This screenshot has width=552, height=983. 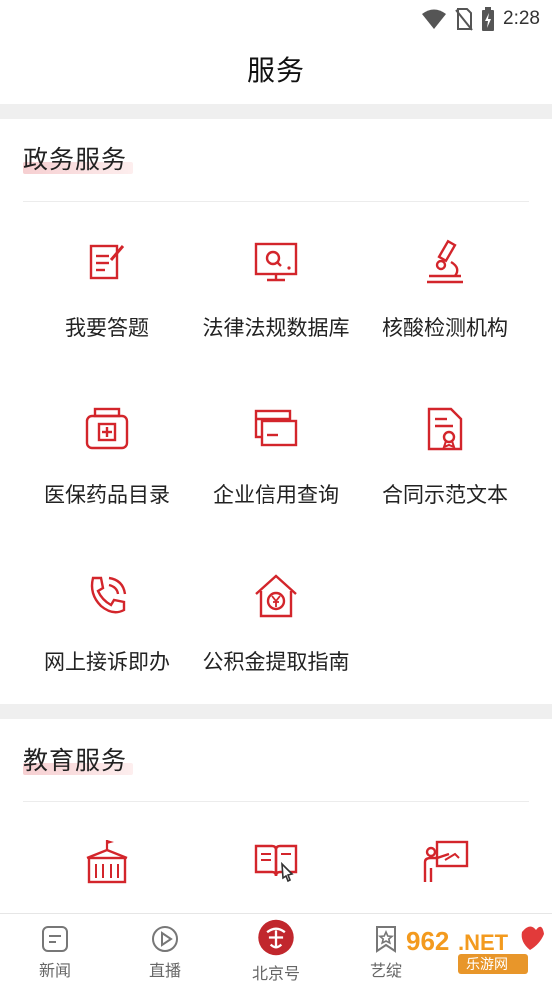 What do you see at coordinates (107, 637) in the screenshot?
I see `service-online-complaints: 网上接诉即办` at bounding box center [107, 637].